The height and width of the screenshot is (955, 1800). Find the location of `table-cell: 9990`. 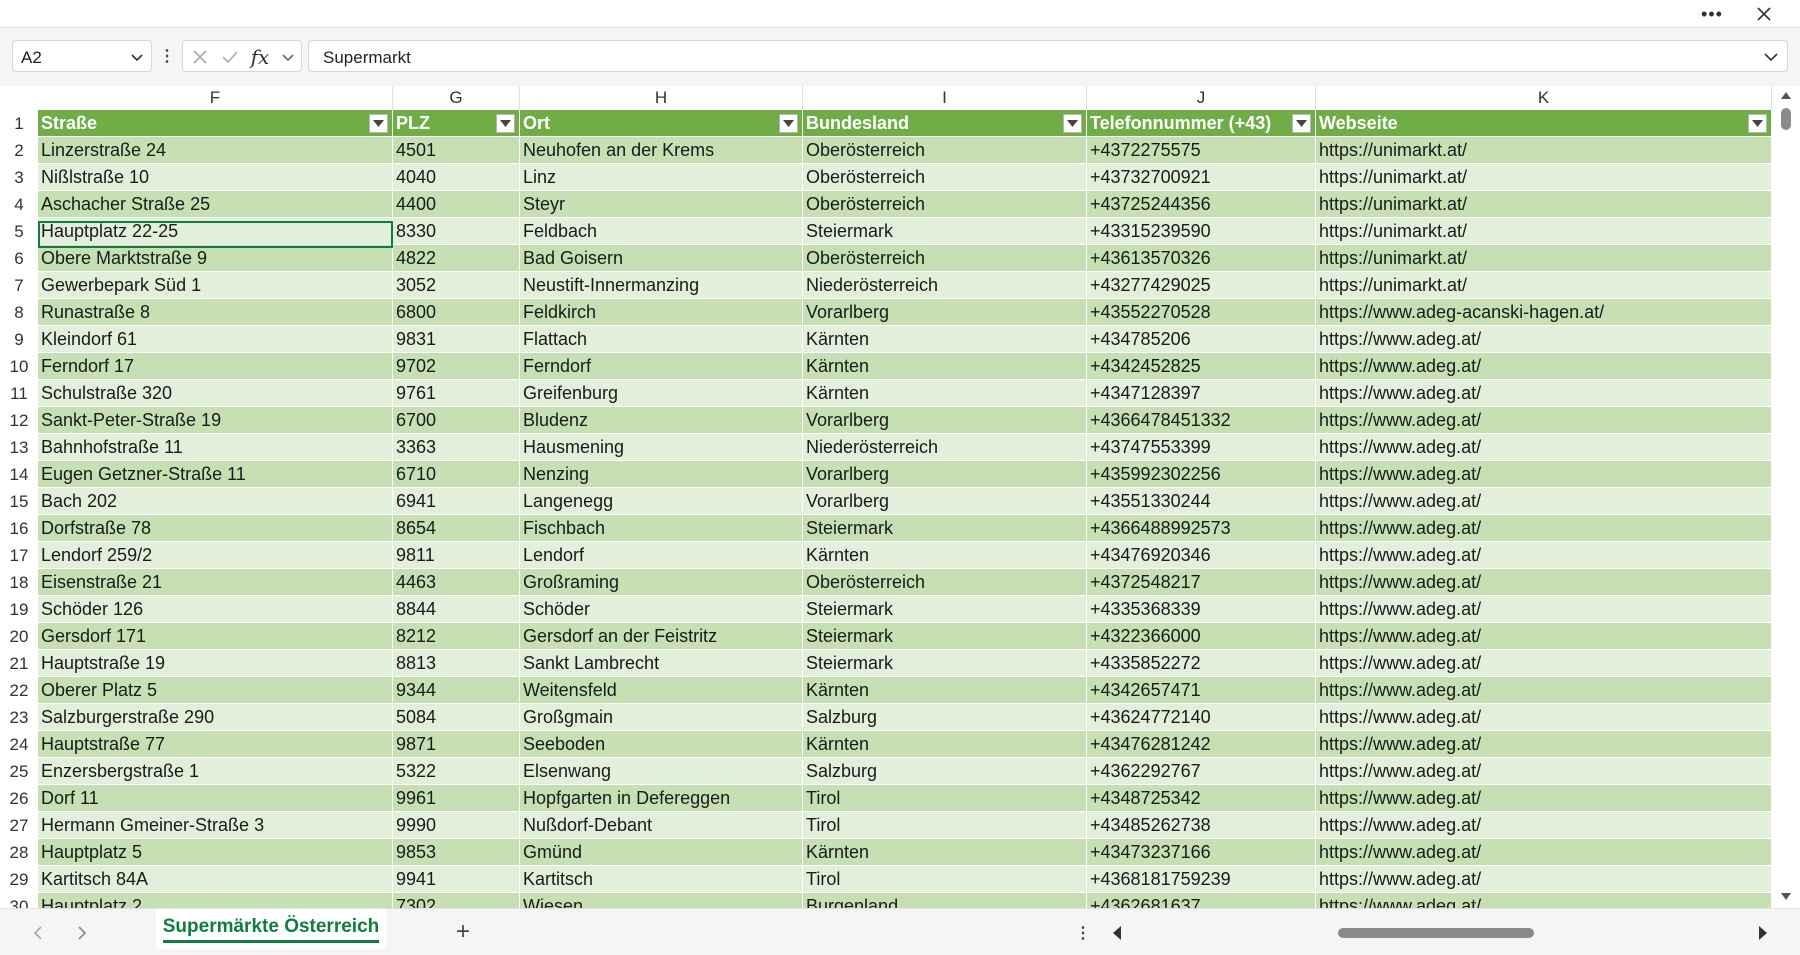

table-cell: 9990 is located at coordinates (456, 825).